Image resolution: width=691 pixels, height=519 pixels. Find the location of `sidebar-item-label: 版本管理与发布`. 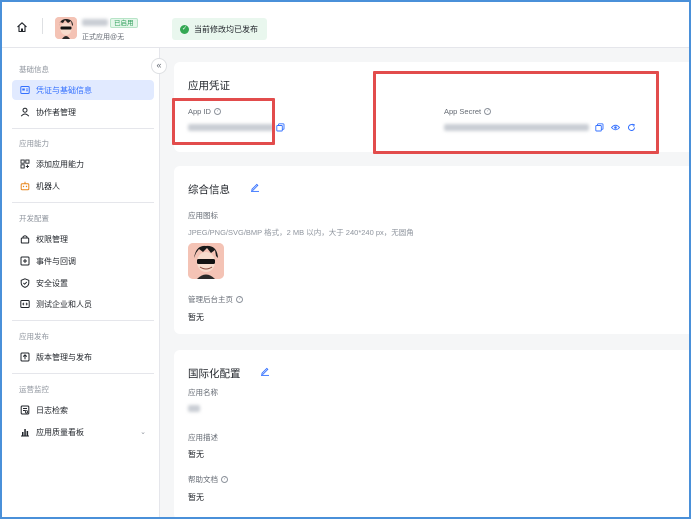

sidebar-item-label: 版本管理与发布 is located at coordinates (64, 357).